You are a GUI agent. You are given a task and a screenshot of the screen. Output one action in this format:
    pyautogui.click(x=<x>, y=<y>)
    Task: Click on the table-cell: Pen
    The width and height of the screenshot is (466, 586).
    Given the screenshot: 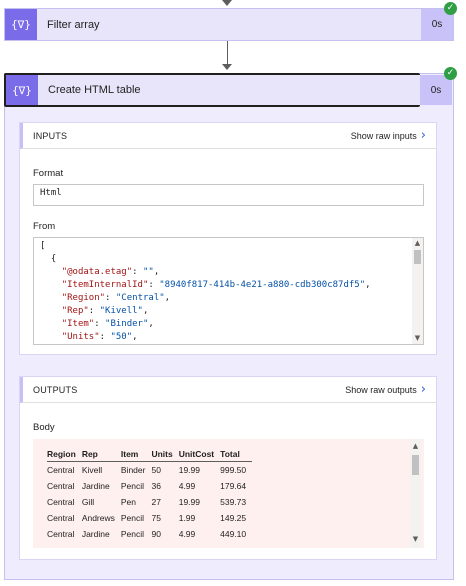 What is the action you would take?
    pyautogui.click(x=128, y=502)
    